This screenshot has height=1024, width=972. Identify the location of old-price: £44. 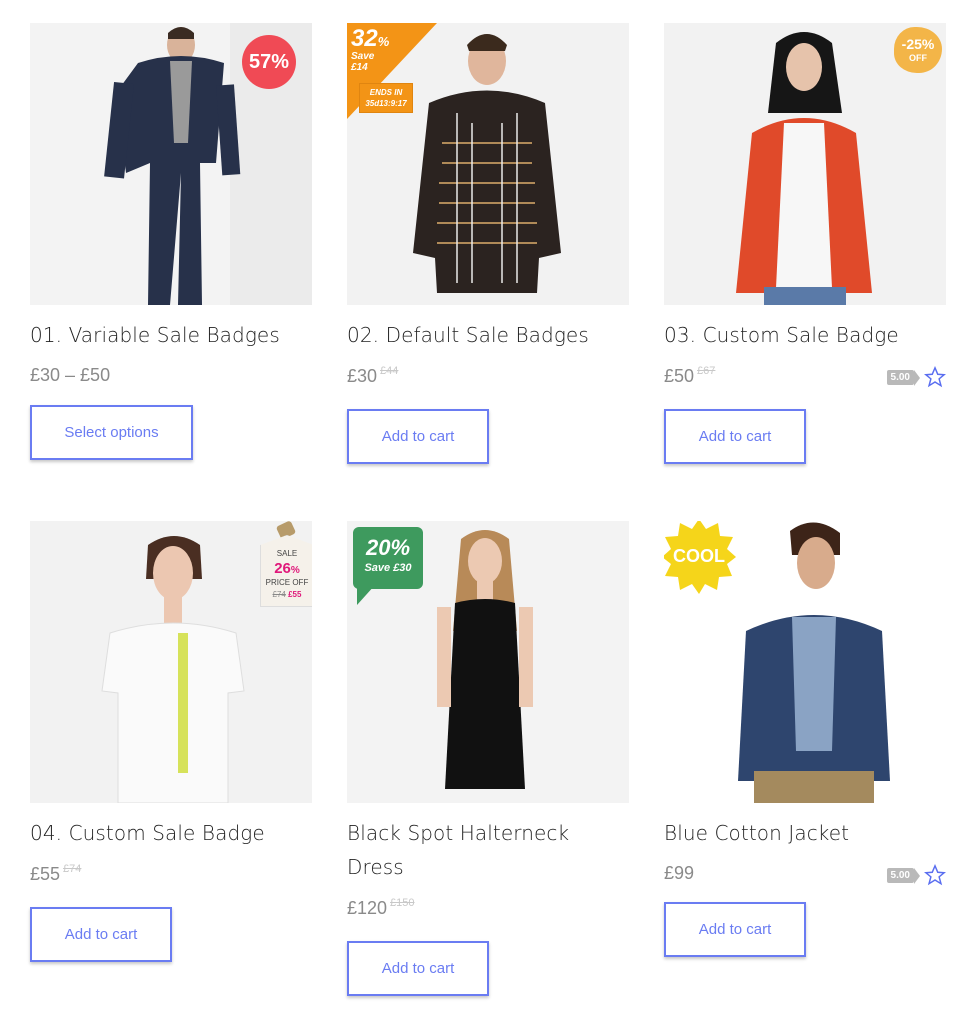
(389, 371).